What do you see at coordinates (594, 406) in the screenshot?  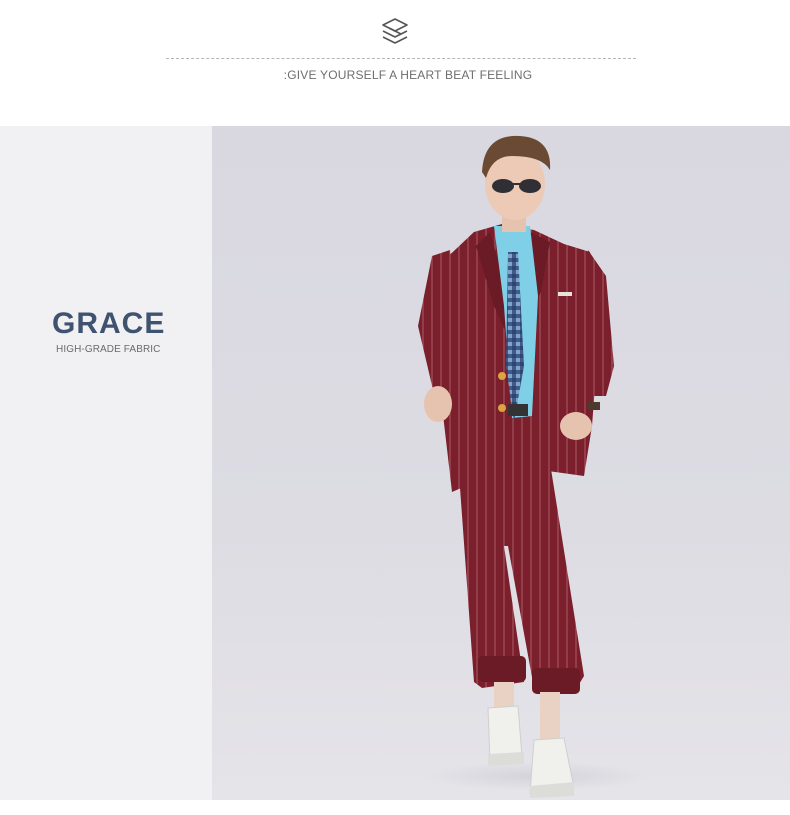 I see `wristwatch` at bounding box center [594, 406].